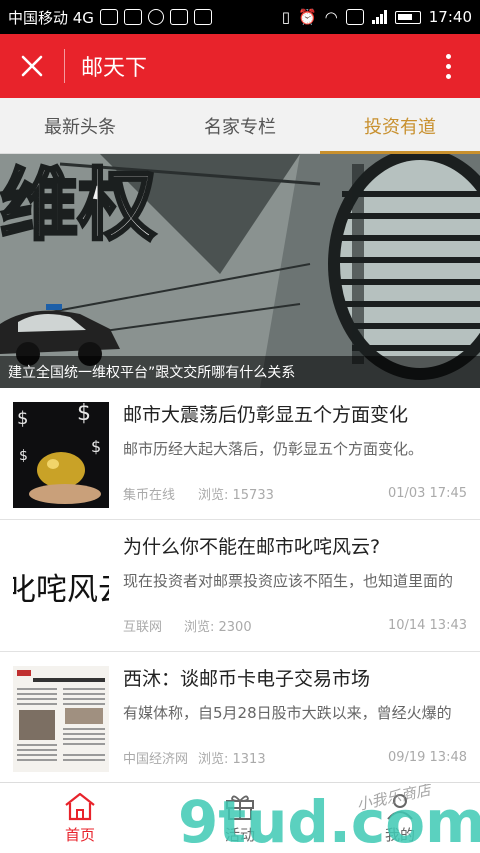 The height and width of the screenshot is (853, 480). I want to click on home-icon, so click(80, 806).